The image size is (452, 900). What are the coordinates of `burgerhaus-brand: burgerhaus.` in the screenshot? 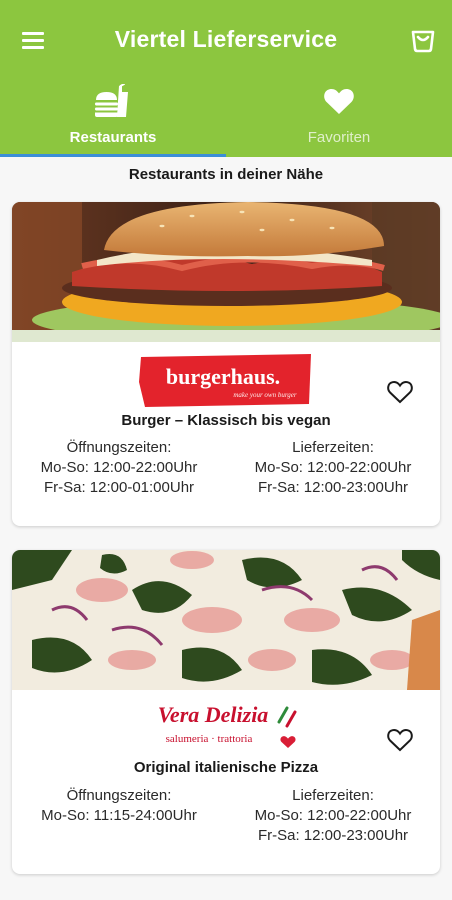 It's located at (223, 376).